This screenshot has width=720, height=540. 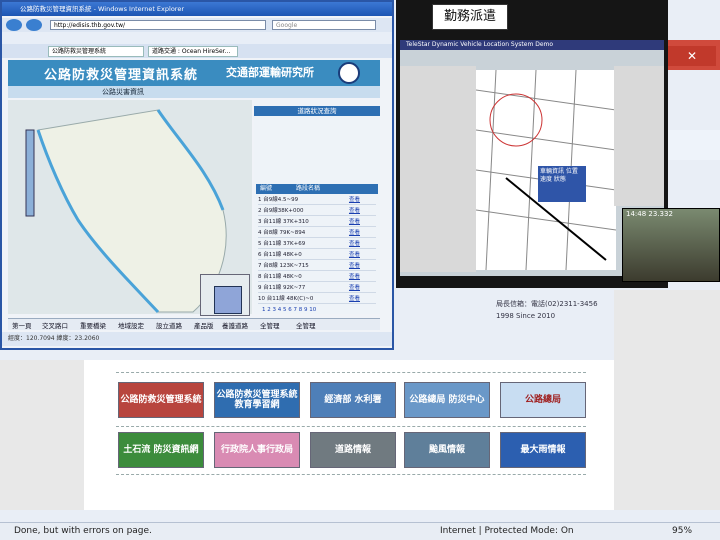 I want to click on institute-logo-icon, so click(x=349, y=73).